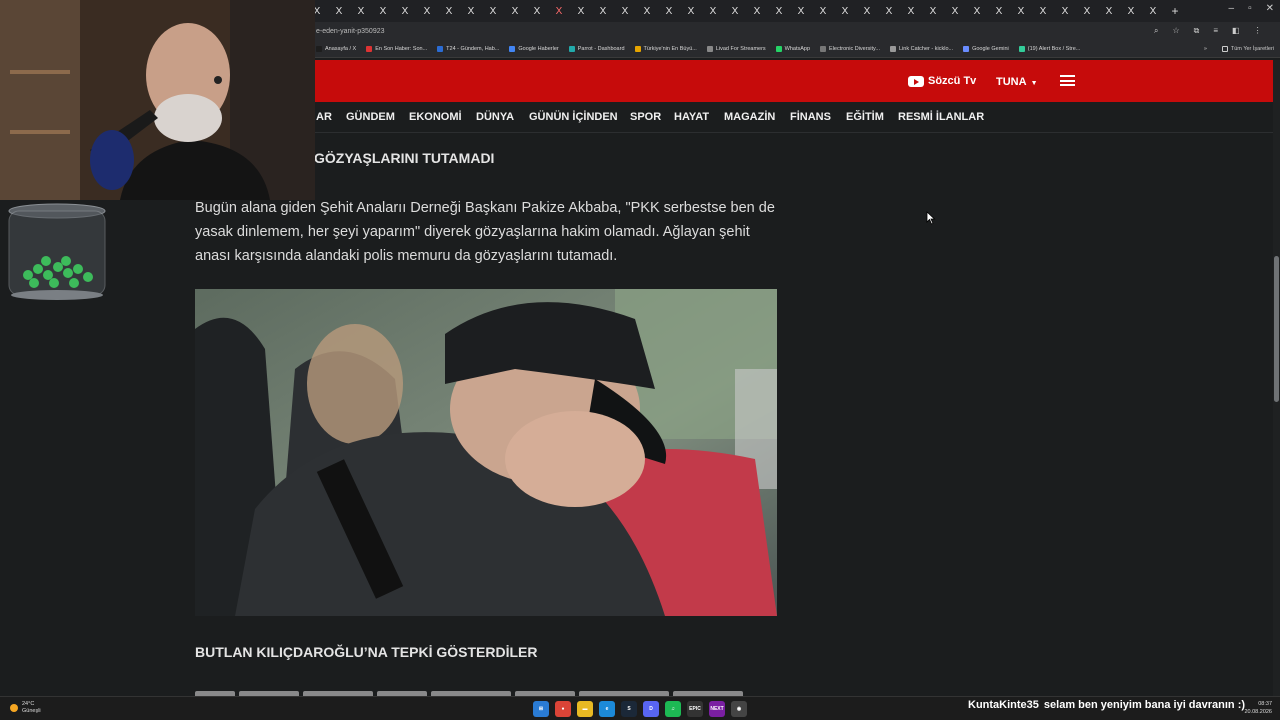  I want to click on nav-item-gunun-icinden: GÜNÜN İÇİNDEN, so click(573, 117).